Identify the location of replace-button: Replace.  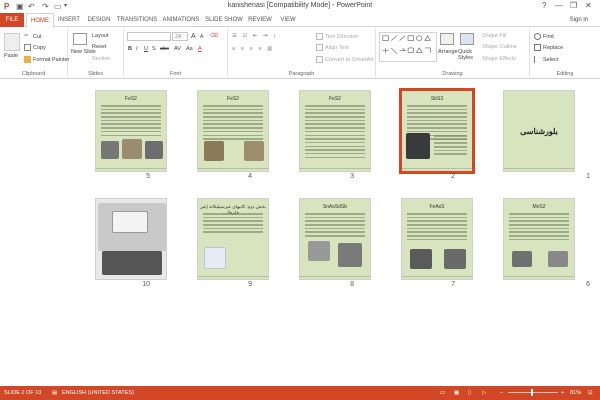
(548, 47).